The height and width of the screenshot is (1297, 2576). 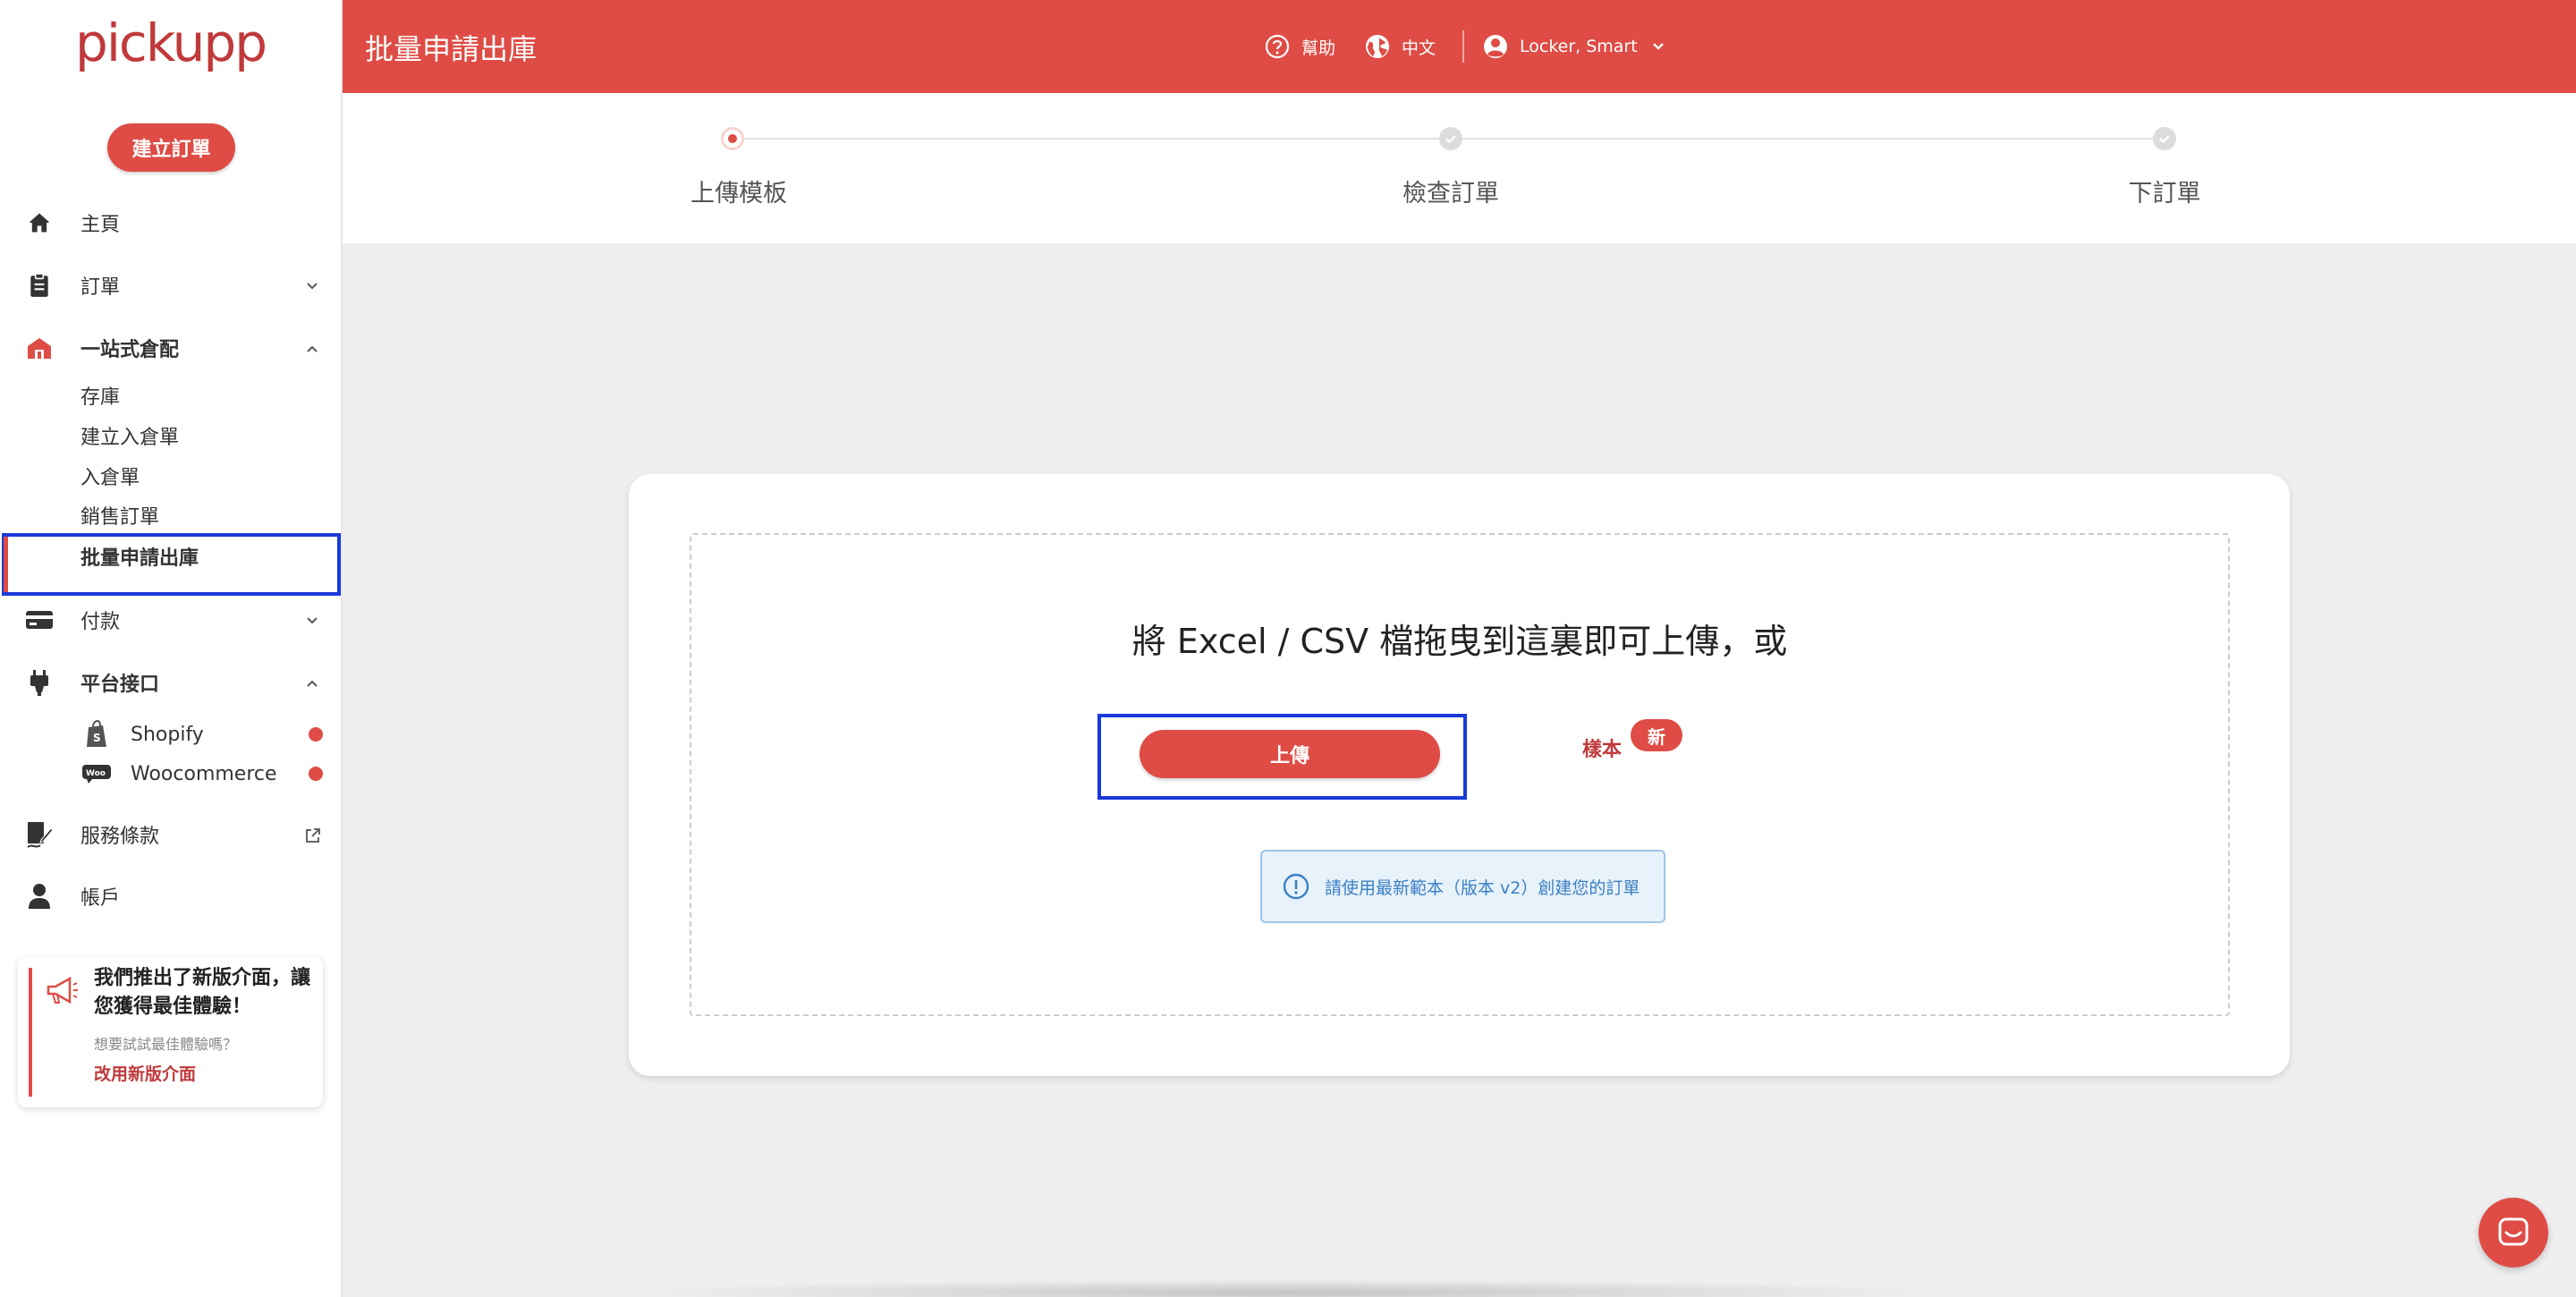 I want to click on shopify-icon: S, so click(x=96, y=734).